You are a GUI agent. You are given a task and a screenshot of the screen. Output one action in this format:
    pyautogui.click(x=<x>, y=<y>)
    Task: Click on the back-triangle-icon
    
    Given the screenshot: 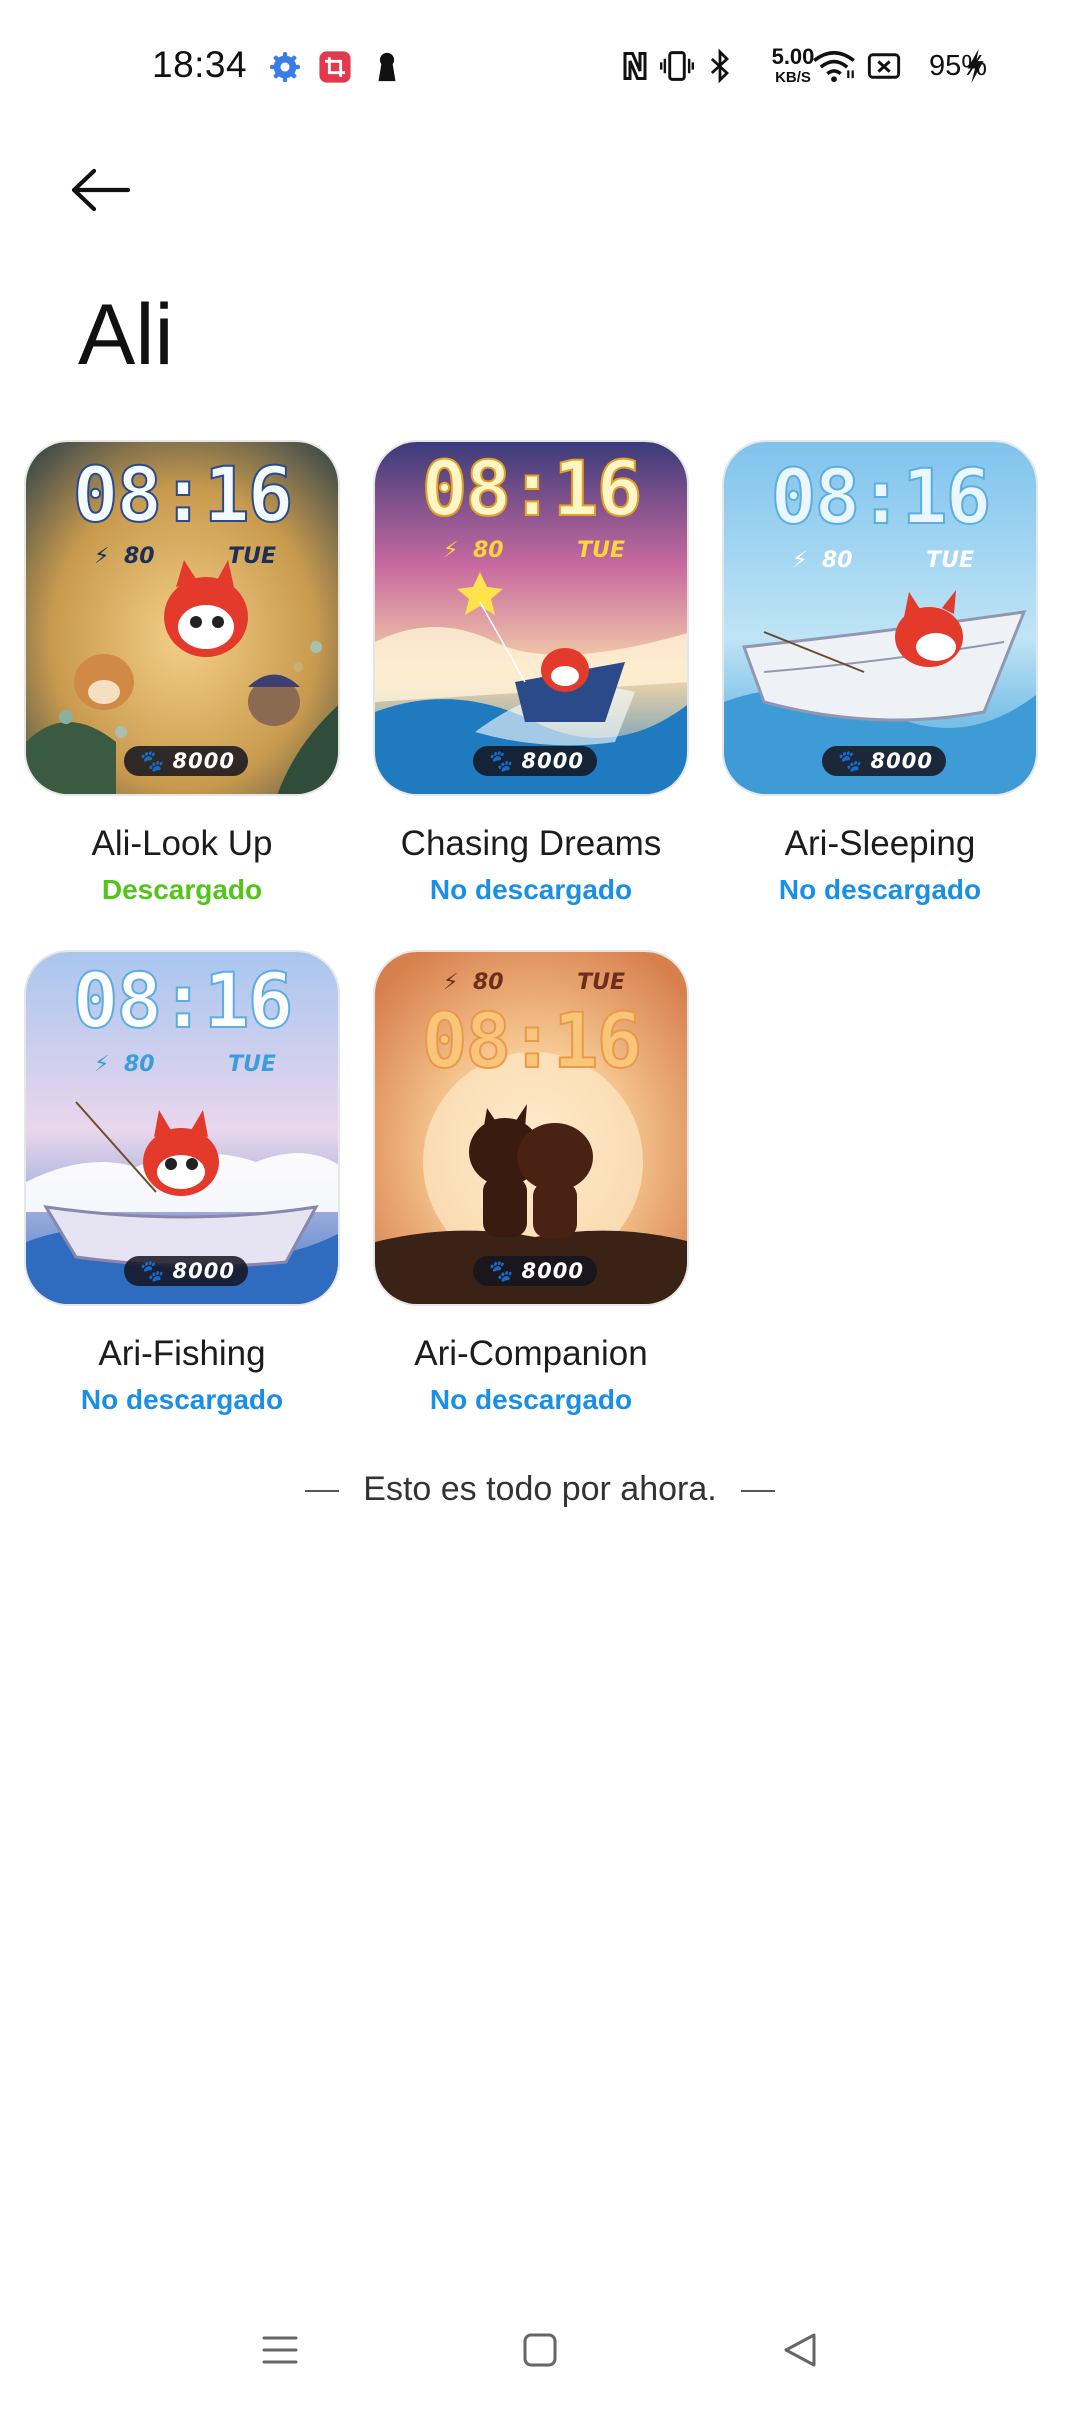 What is the action you would take?
    pyautogui.click(x=800, y=2350)
    